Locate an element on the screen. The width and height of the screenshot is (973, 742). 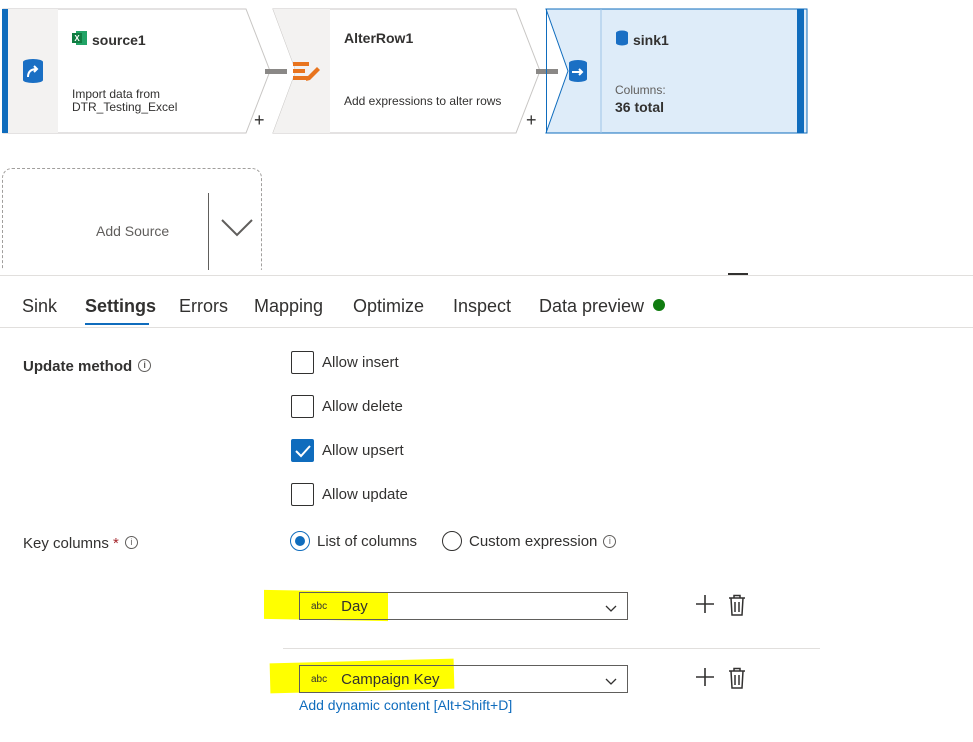
alterrow1-title: AlterRow1 is located at coordinates (379, 38).